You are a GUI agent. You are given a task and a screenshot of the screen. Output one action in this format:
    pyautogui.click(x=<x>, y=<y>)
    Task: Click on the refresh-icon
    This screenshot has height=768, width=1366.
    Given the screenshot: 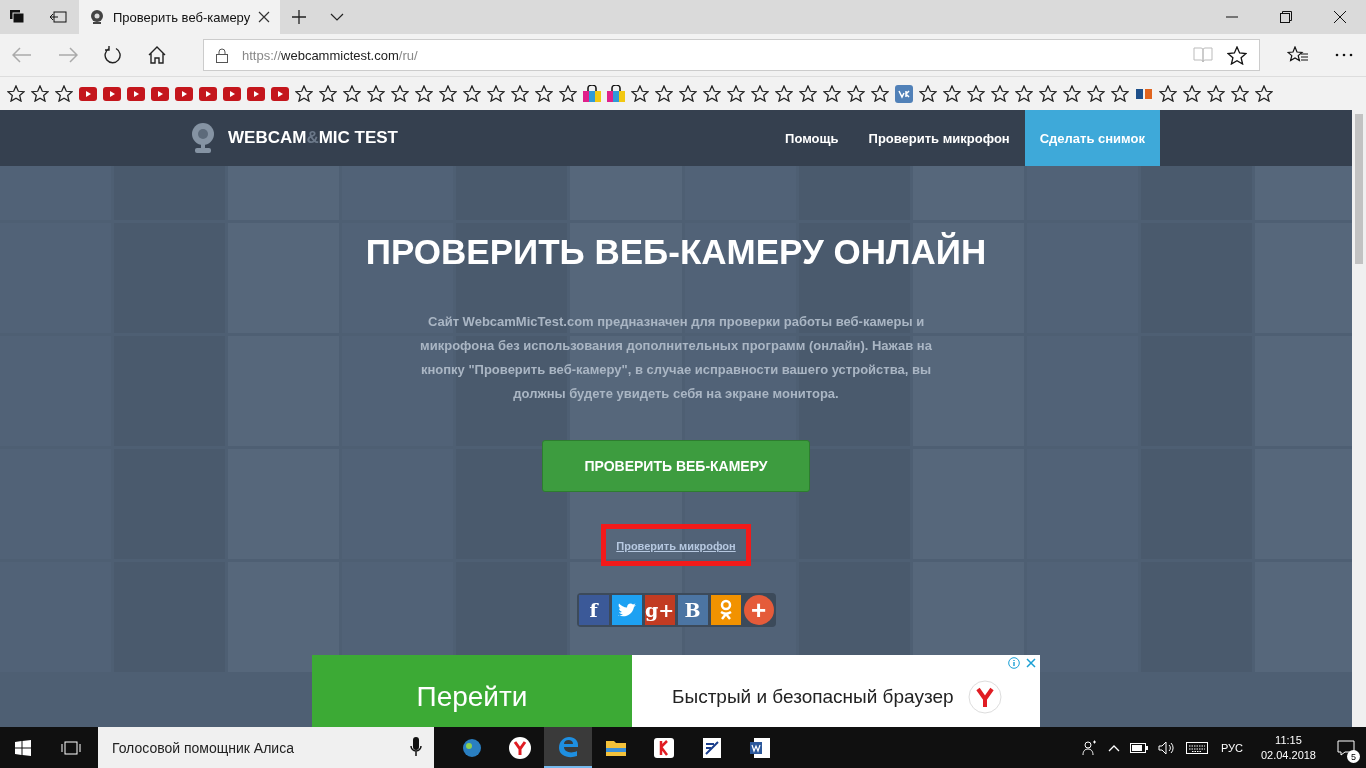 What is the action you would take?
    pyautogui.click(x=113, y=55)
    